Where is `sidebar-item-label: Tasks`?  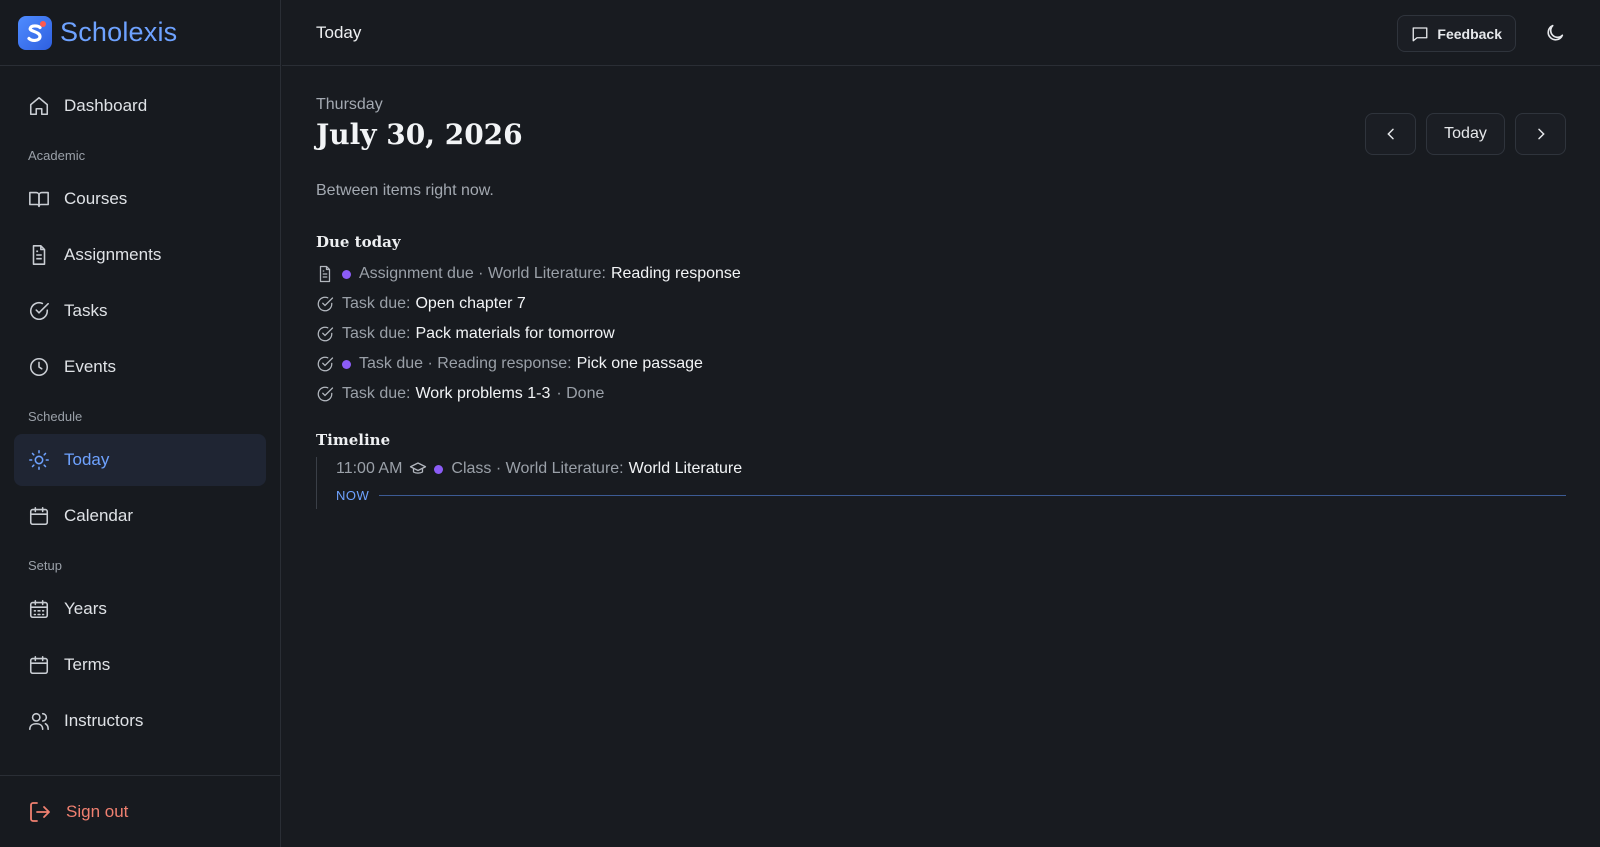
sidebar-item-label: Tasks is located at coordinates (86, 310).